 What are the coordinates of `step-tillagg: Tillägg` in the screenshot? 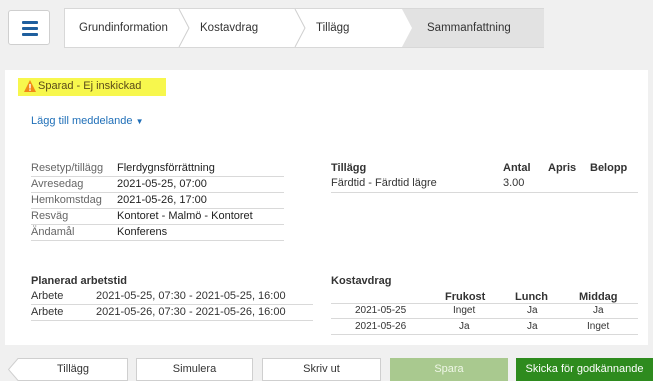 It's located at (332, 28).